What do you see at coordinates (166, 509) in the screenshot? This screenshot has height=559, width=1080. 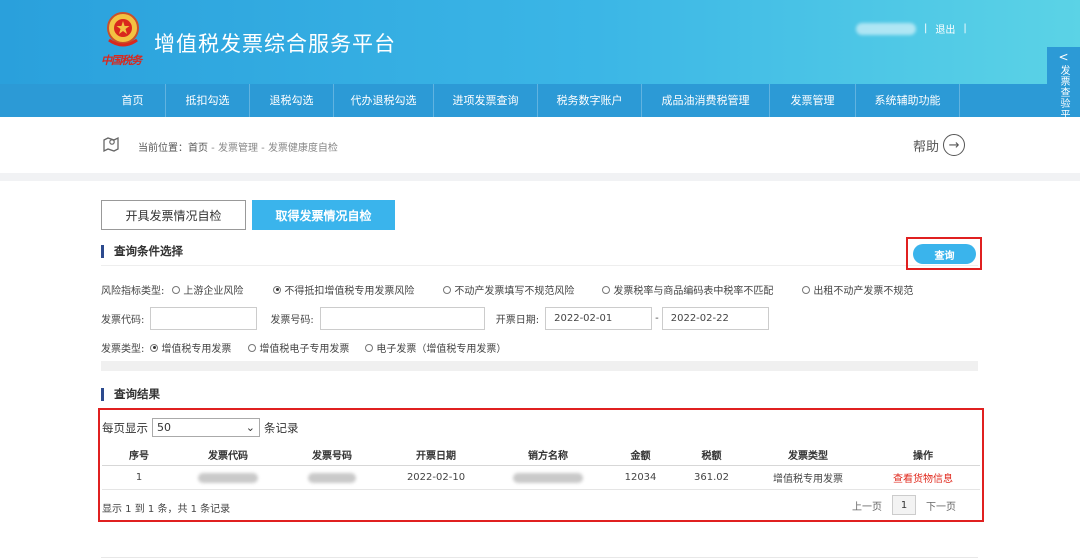 I see `results-summary: 显示 1 到 1 条，共 1 条记录` at bounding box center [166, 509].